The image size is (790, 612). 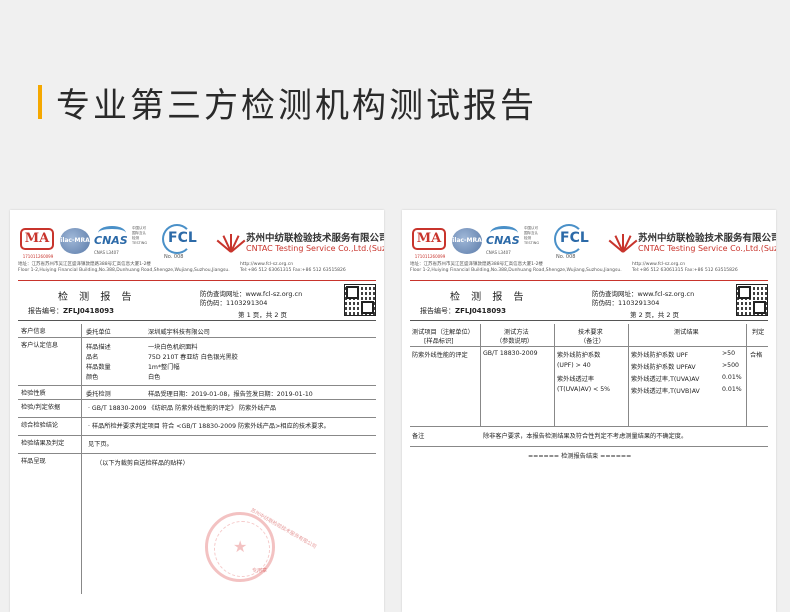 I want to click on headline: 专业第三方检测机构测试报告, so click(x=287, y=103).